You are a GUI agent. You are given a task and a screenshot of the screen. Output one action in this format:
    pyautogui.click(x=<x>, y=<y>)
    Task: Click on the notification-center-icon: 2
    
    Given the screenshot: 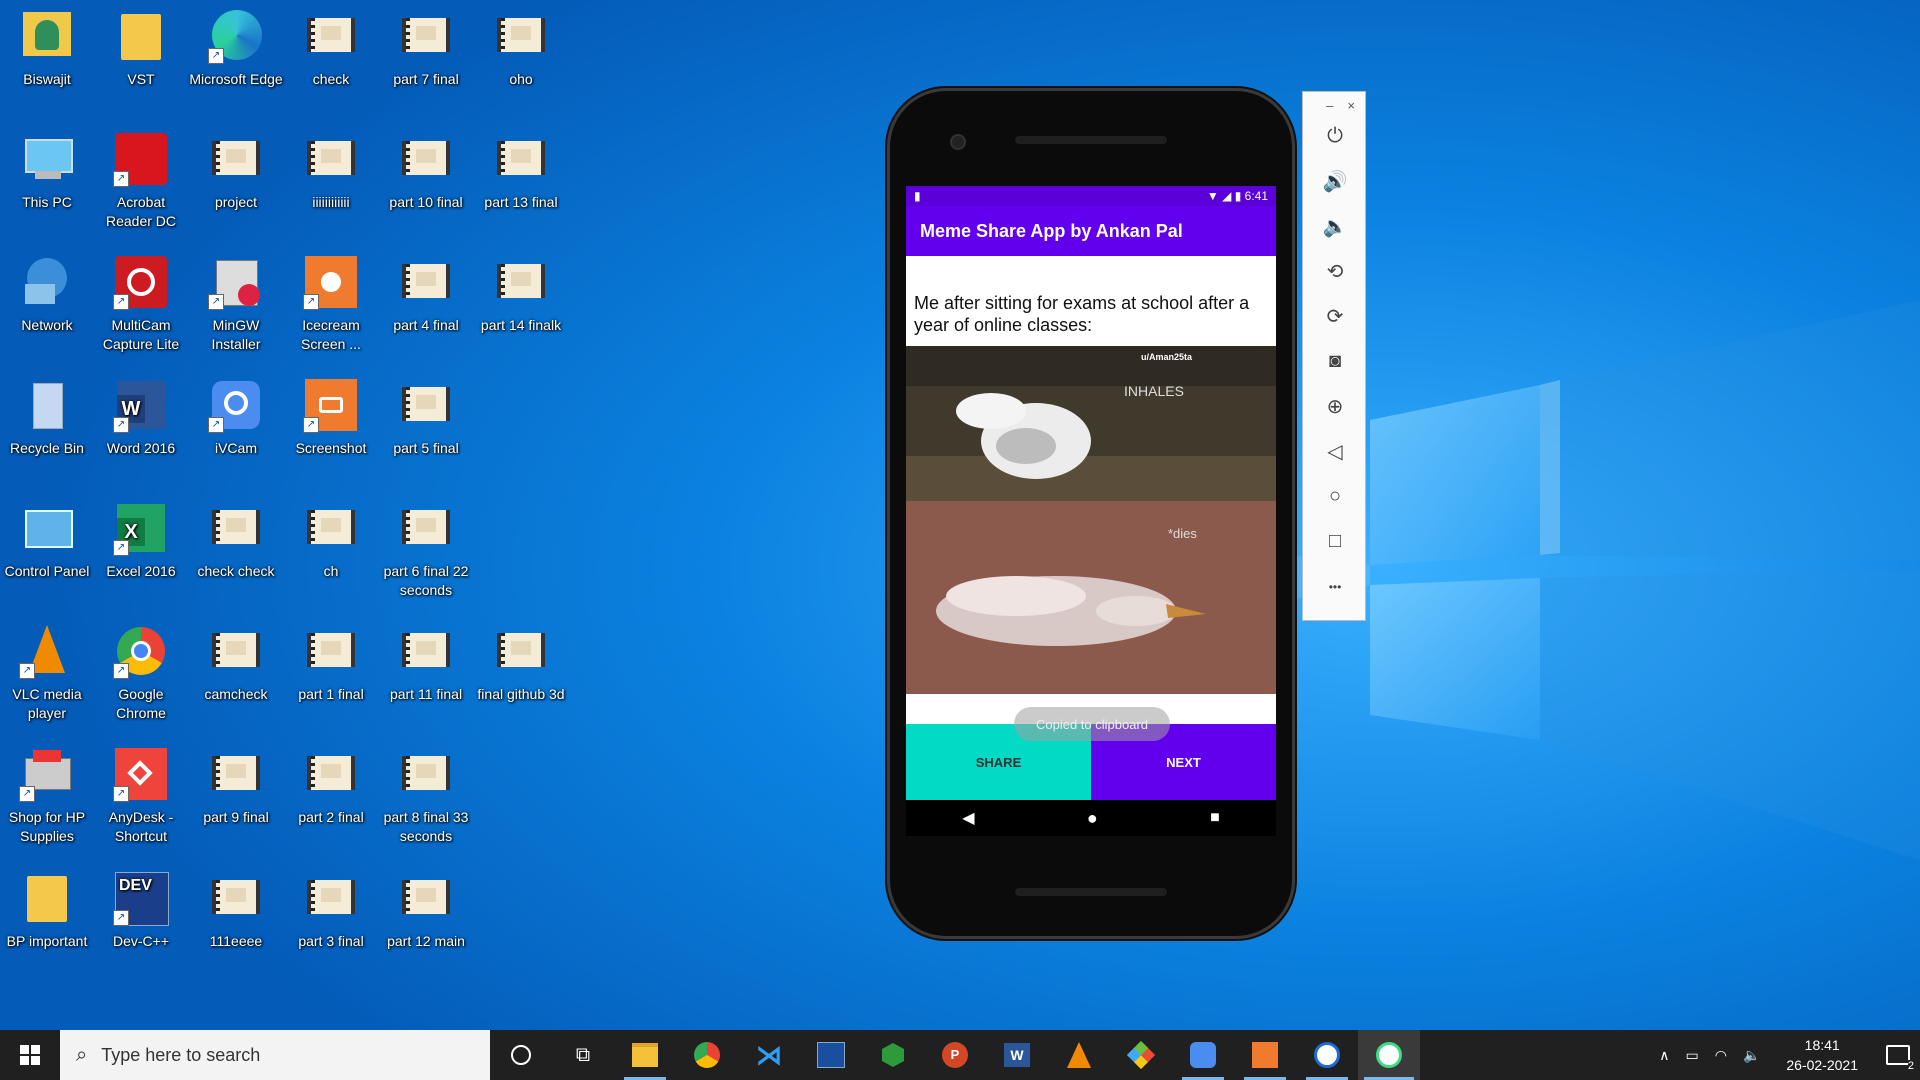 What is the action you would take?
    pyautogui.click(x=1898, y=1055)
    